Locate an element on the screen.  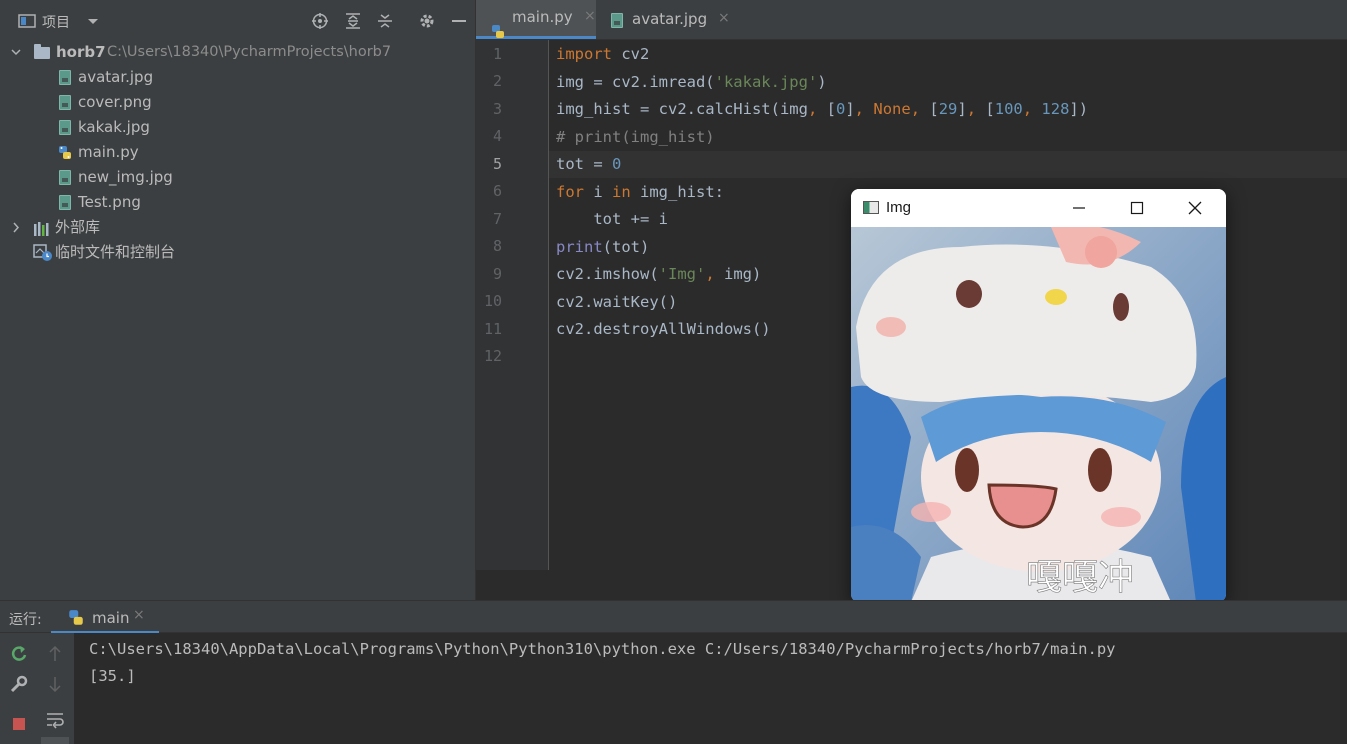
tab-avatar-jpg: avatar.jpg × is located at coordinates (663, 20).